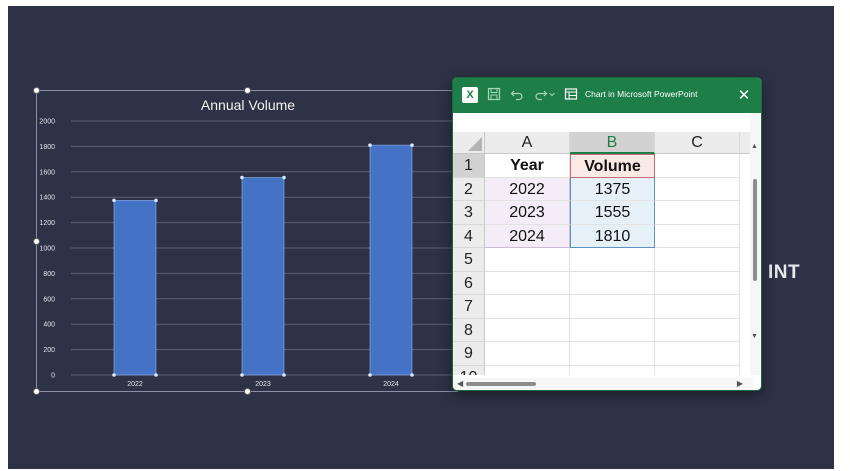 Image resolution: width=850 pixels, height=471 pixels. Describe the element at coordinates (541, 95) in the screenshot. I see `redo-icon` at that location.